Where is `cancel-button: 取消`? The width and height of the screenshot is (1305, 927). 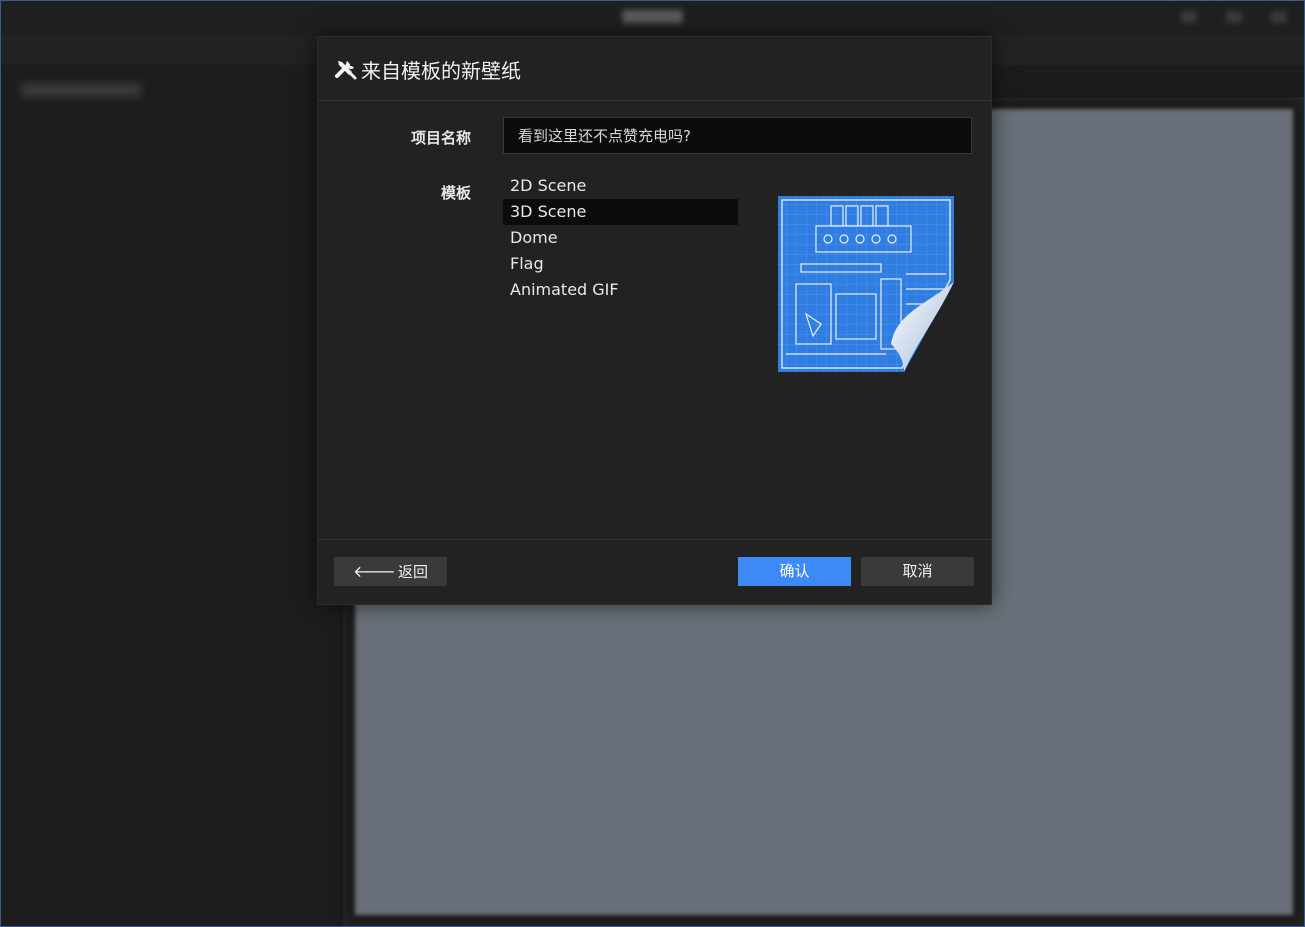 cancel-button: 取消 is located at coordinates (917, 571).